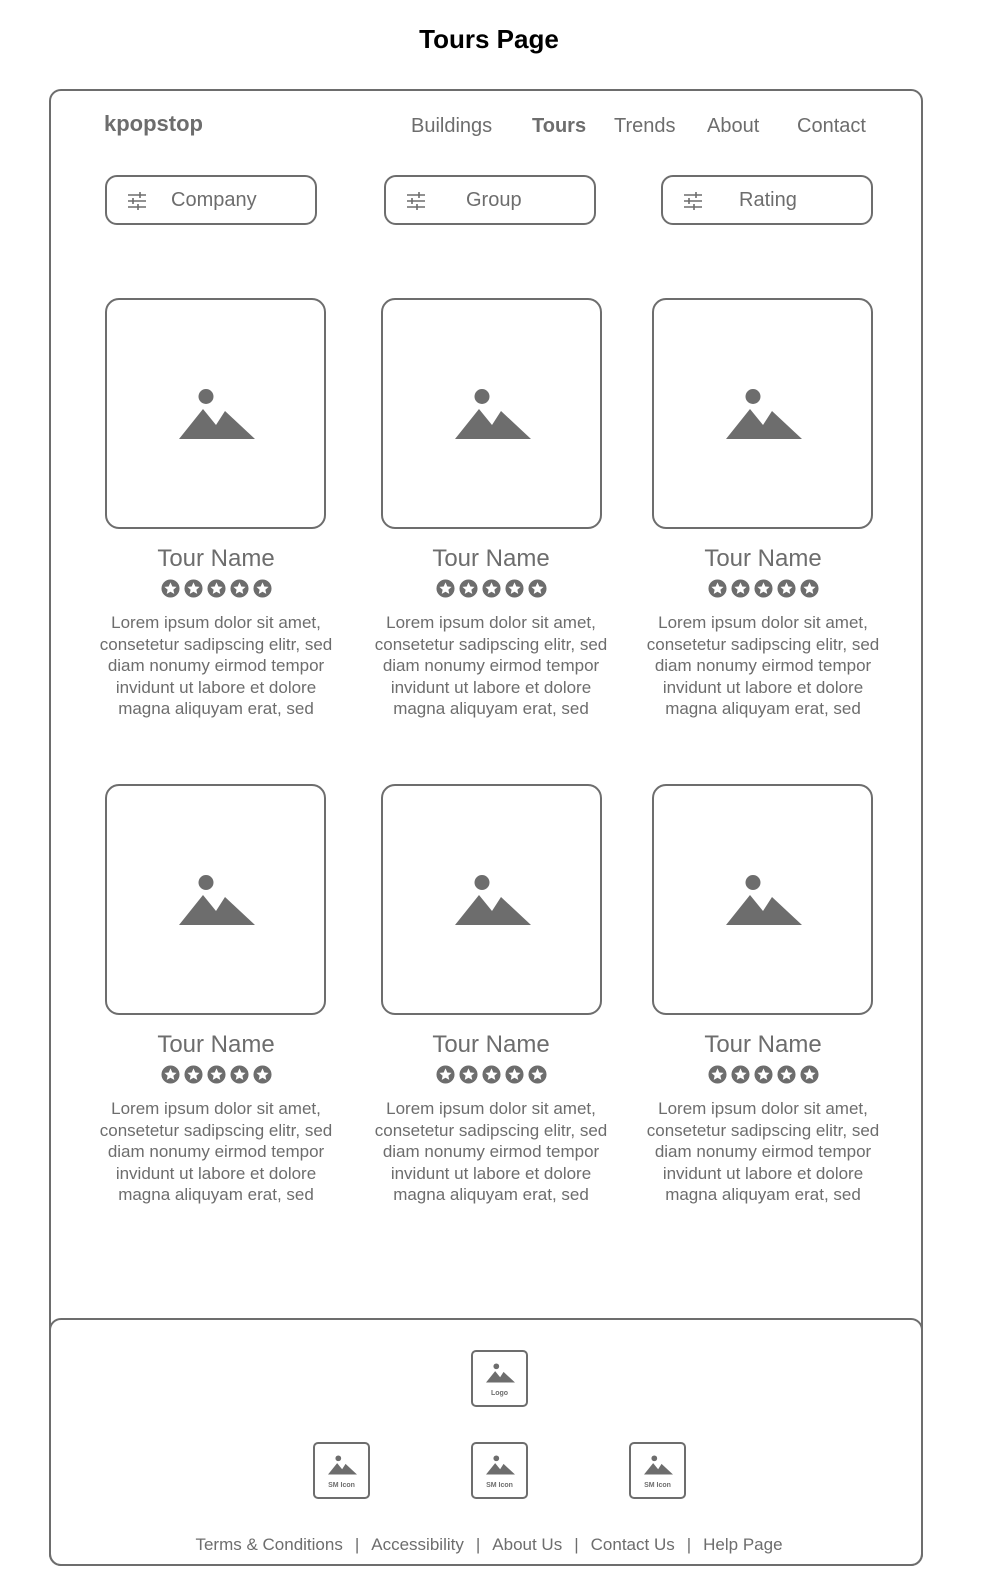  What do you see at coordinates (489, 39) in the screenshot?
I see `page-title: Tours Page` at bounding box center [489, 39].